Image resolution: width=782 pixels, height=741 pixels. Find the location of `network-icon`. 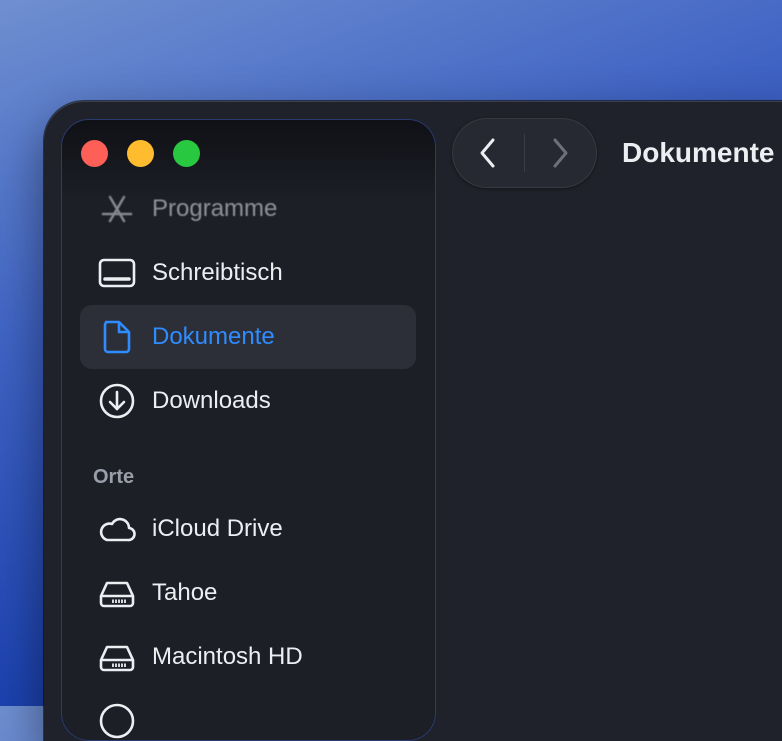

network-icon is located at coordinates (117, 721).